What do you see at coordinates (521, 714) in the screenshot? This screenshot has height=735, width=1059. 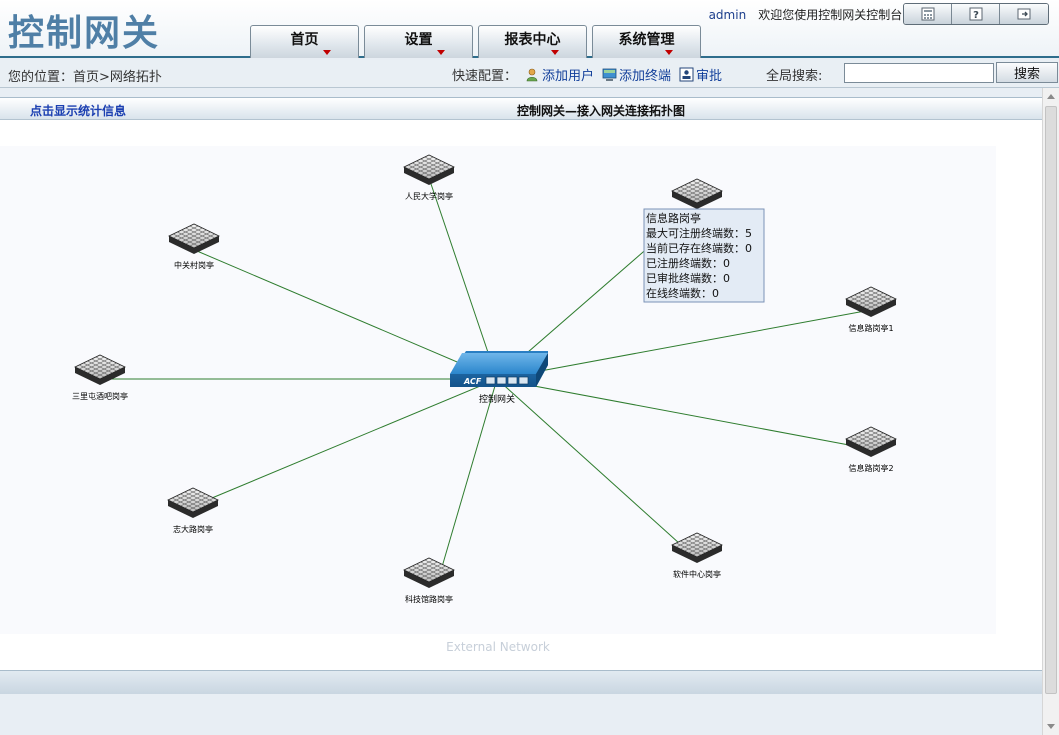 I see `page-bottom` at bounding box center [521, 714].